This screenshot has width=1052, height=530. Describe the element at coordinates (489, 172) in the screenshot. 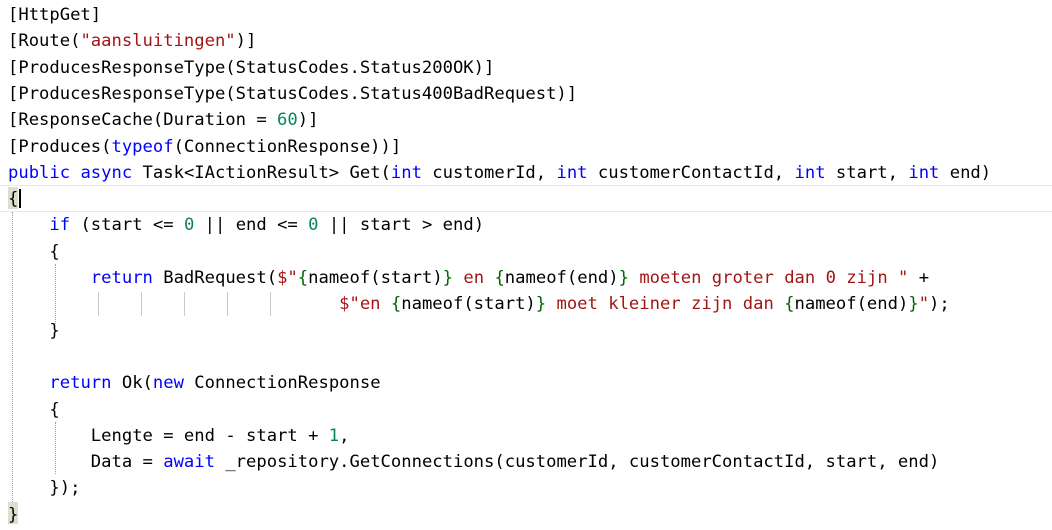

I see `code-token: customerId,` at that location.